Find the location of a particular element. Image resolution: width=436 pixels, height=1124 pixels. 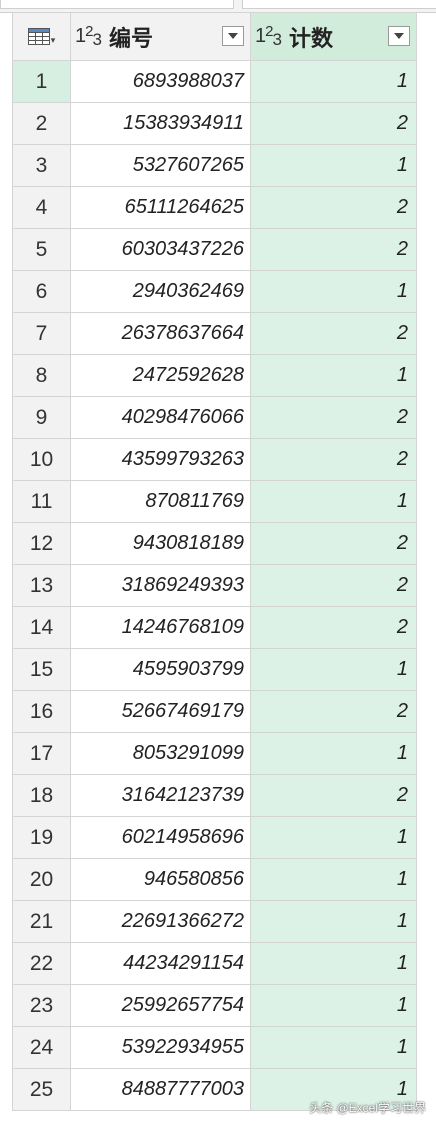

row-index: 18 is located at coordinates (41, 795).